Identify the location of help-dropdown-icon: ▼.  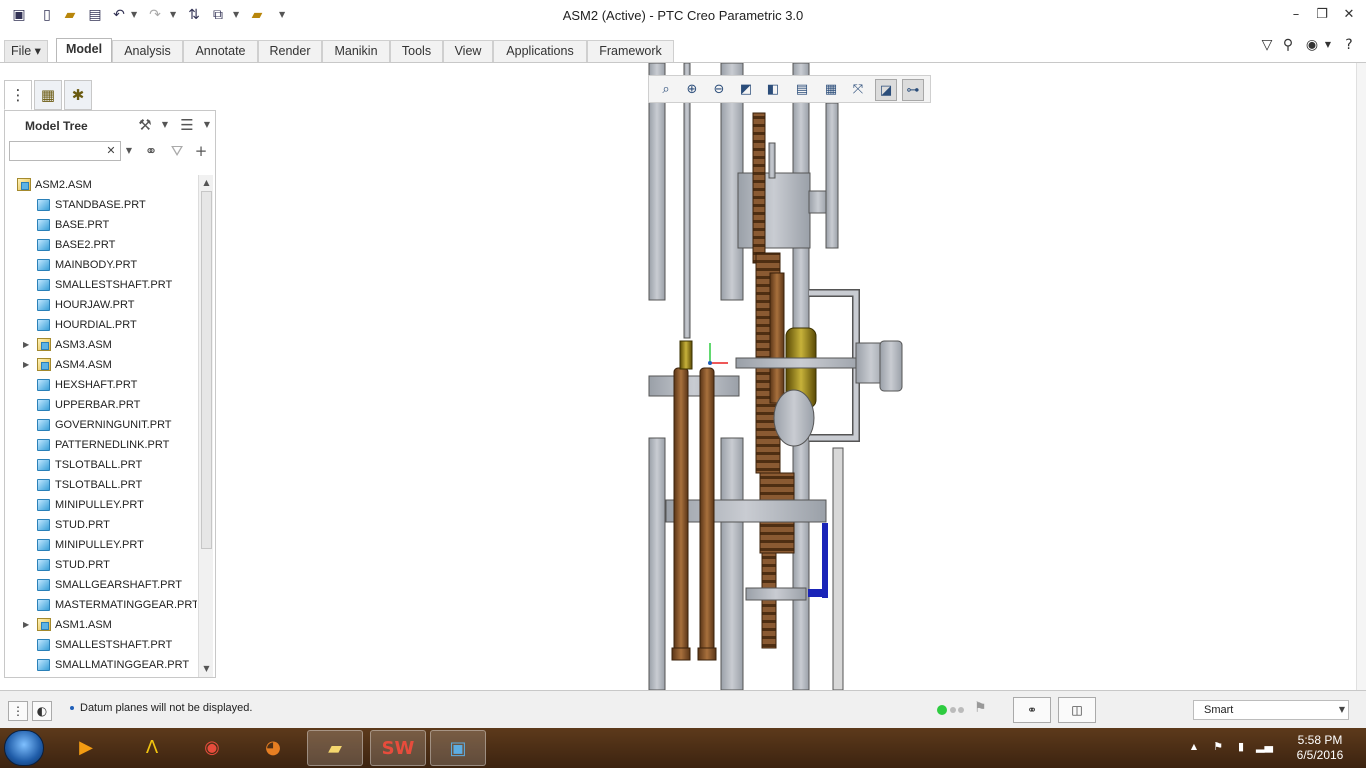
(1328, 45).